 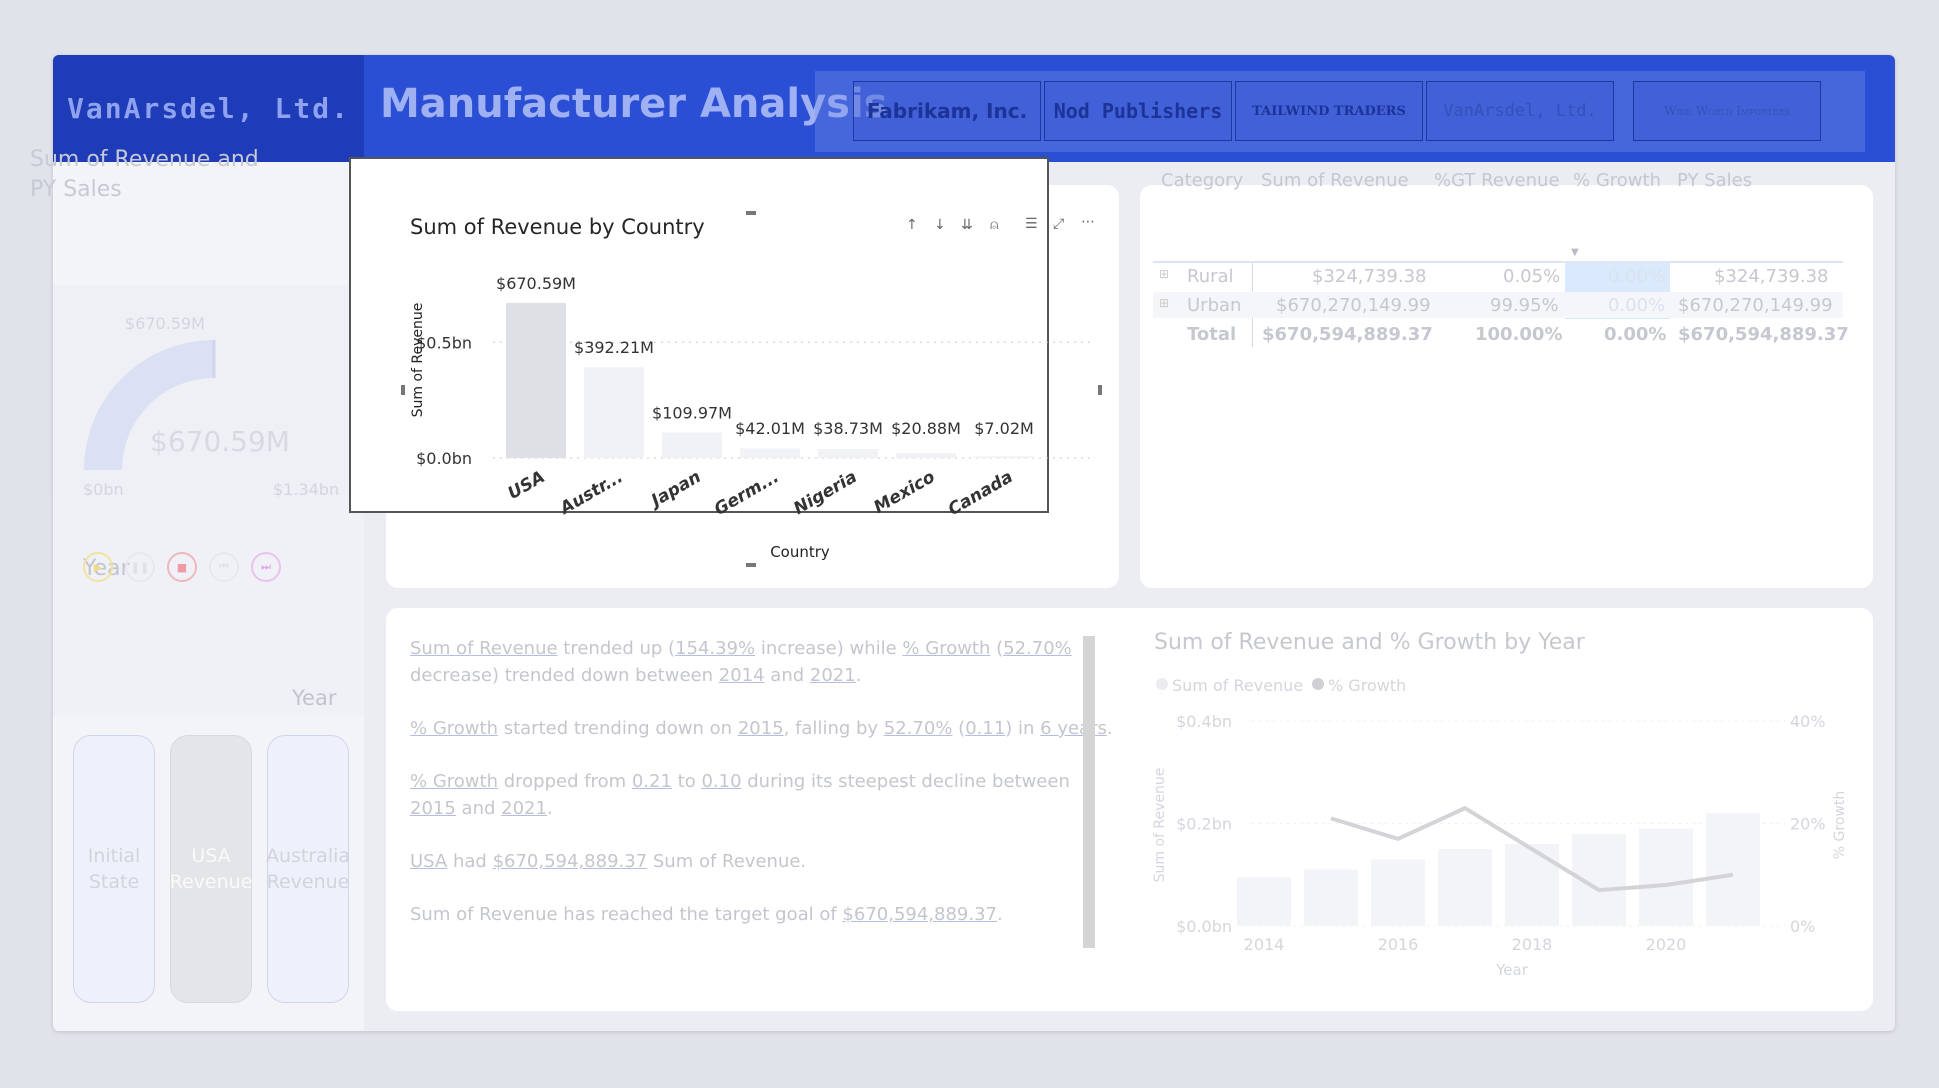 What do you see at coordinates (692, 413) in the screenshot?
I see `data-label: $109.97M` at bounding box center [692, 413].